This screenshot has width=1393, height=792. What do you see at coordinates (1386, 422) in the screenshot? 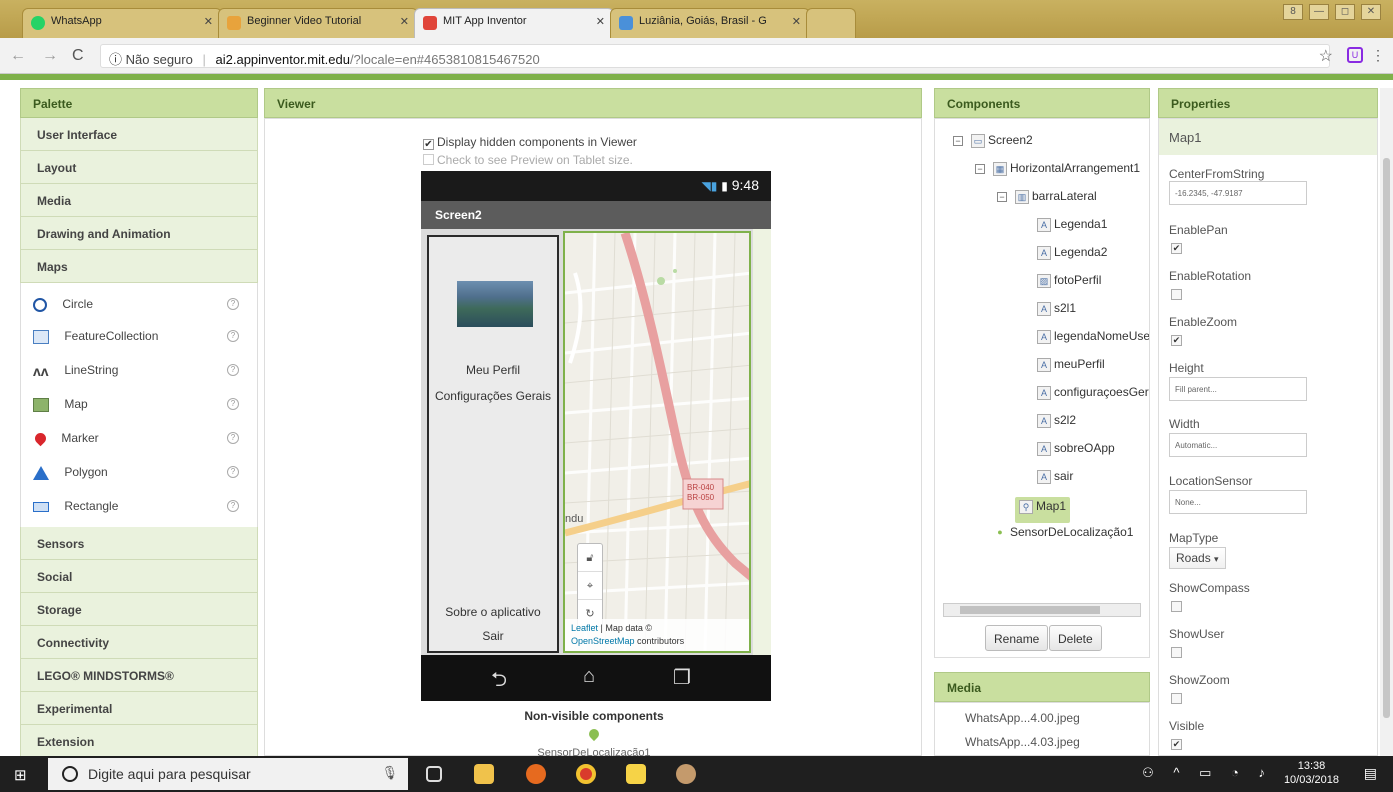
I see `properties-scrollbar` at bounding box center [1386, 422].